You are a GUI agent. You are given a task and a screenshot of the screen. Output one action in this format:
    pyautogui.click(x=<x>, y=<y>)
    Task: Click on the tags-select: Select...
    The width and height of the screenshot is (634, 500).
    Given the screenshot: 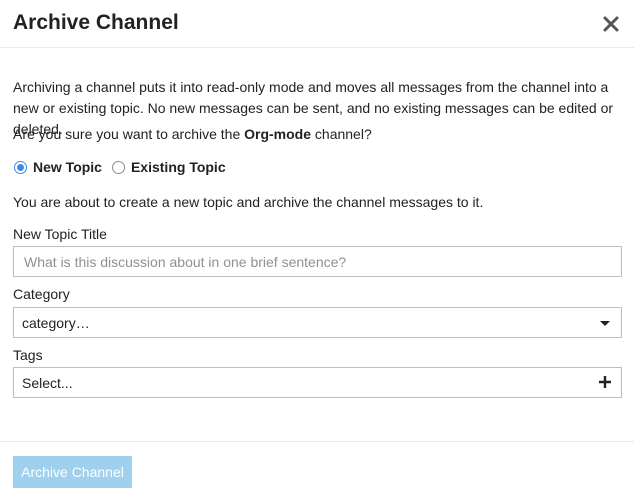 What is the action you would take?
    pyautogui.click(x=317, y=382)
    